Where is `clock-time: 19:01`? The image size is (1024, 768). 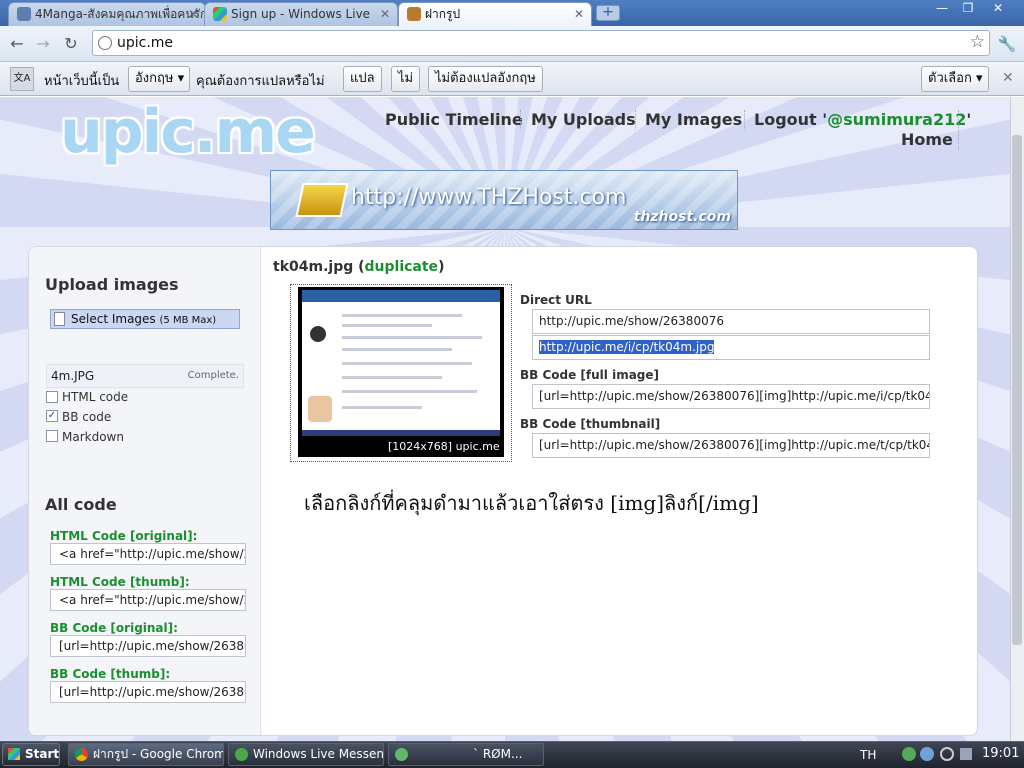 clock-time: 19:01 is located at coordinates (1001, 753).